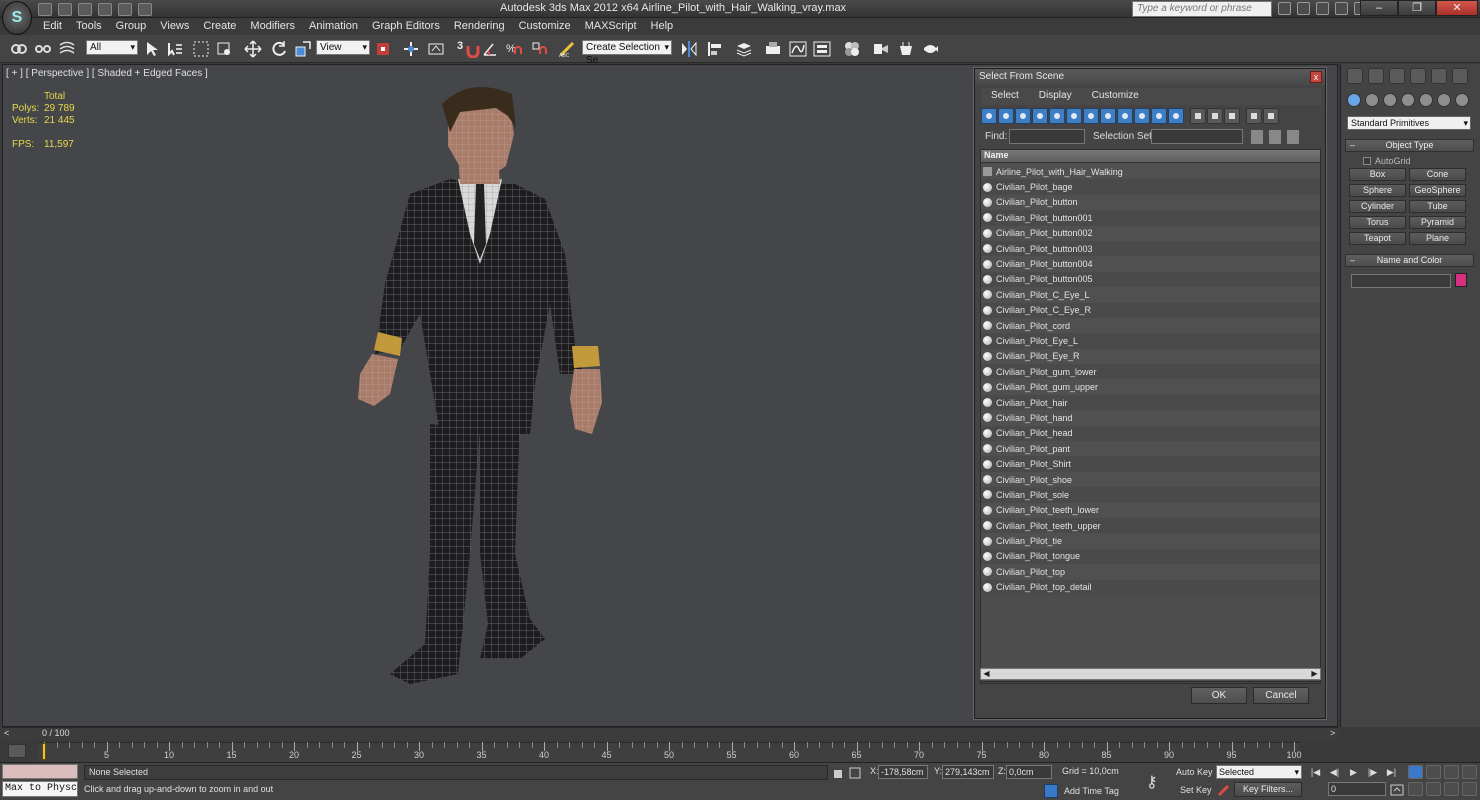 Image resolution: width=1480 pixels, height=800 pixels. Describe the element at coordinates (1391, 772) in the screenshot. I see `go-to-end-icon: ▶|` at that location.